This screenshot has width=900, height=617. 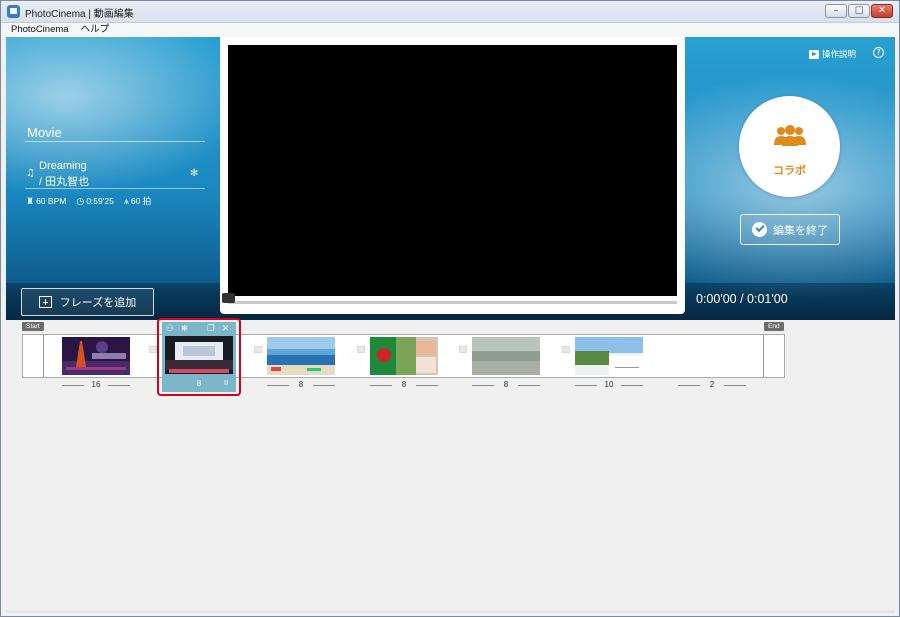 I want to click on menu-help: ヘルプ, so click(x=95, y=30).